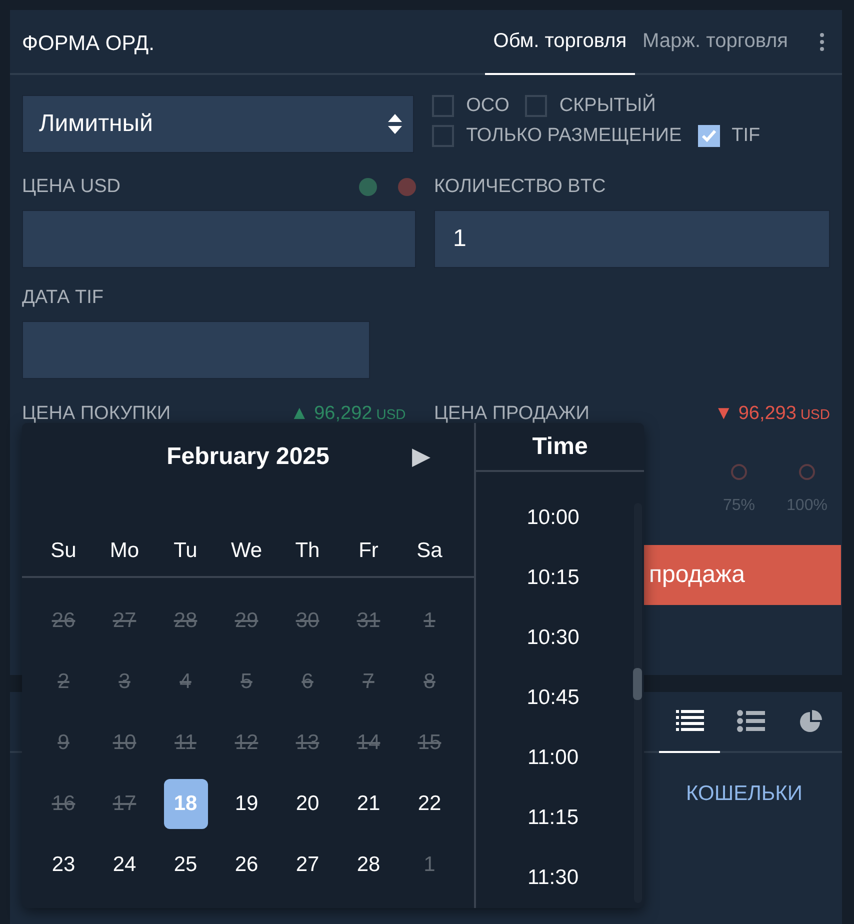 The height and width of the screenshot is (924, 854). I want to click on weekday-label: Su, so click(64, 551).